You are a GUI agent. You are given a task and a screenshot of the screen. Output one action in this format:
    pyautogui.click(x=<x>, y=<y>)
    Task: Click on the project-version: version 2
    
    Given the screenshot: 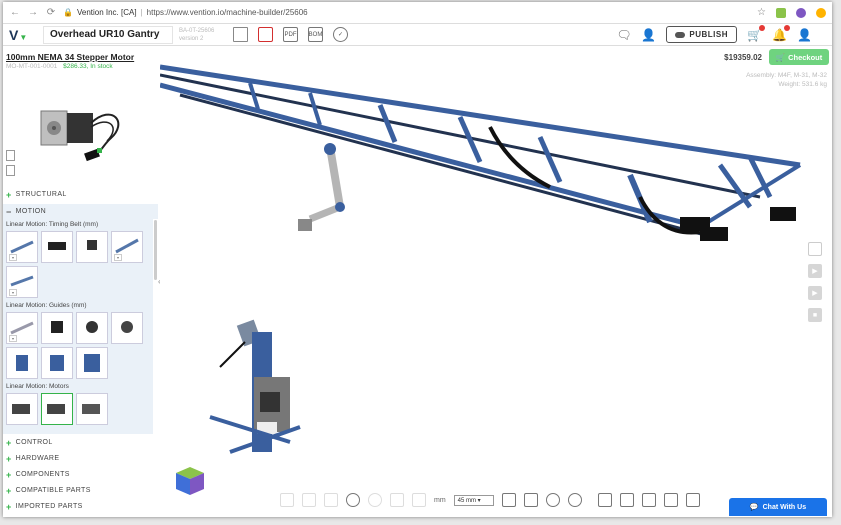 What is the action you would take?
    pyautogui.click(x=191, y=38)
    